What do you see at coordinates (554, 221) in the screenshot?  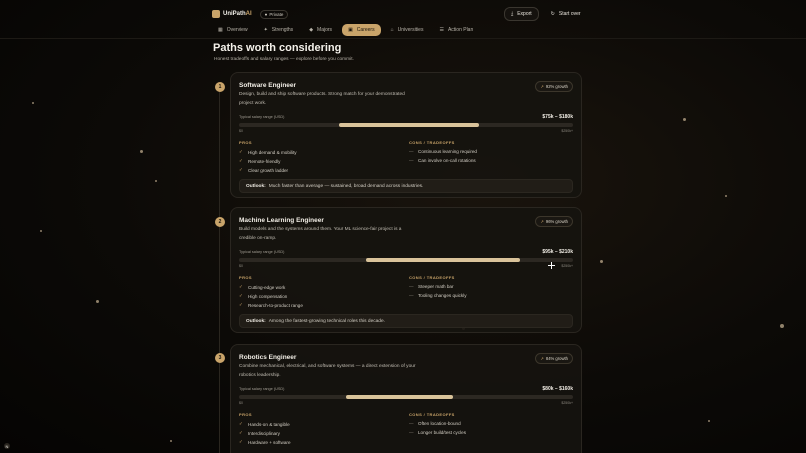 I see `growth-badge: ↗ 96% growth` at bounding box center [554, 221].